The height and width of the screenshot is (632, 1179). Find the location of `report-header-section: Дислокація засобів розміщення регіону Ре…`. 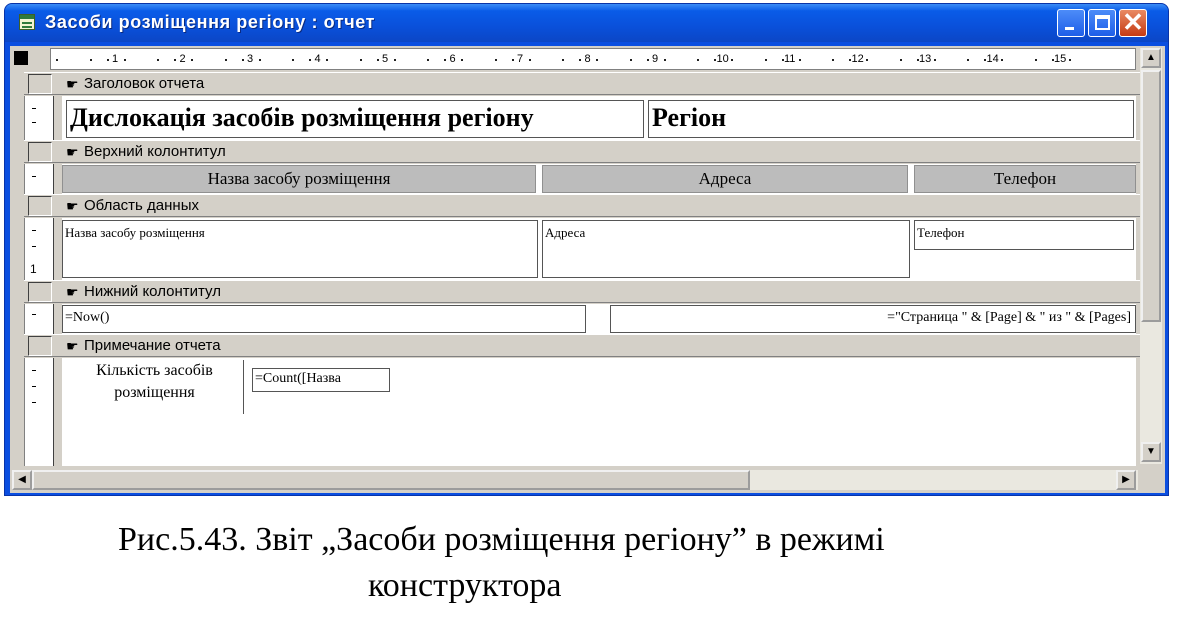

report-header-section: Дислокація засобів розміщення регіону Ре… is located at coordinates (599, 118).